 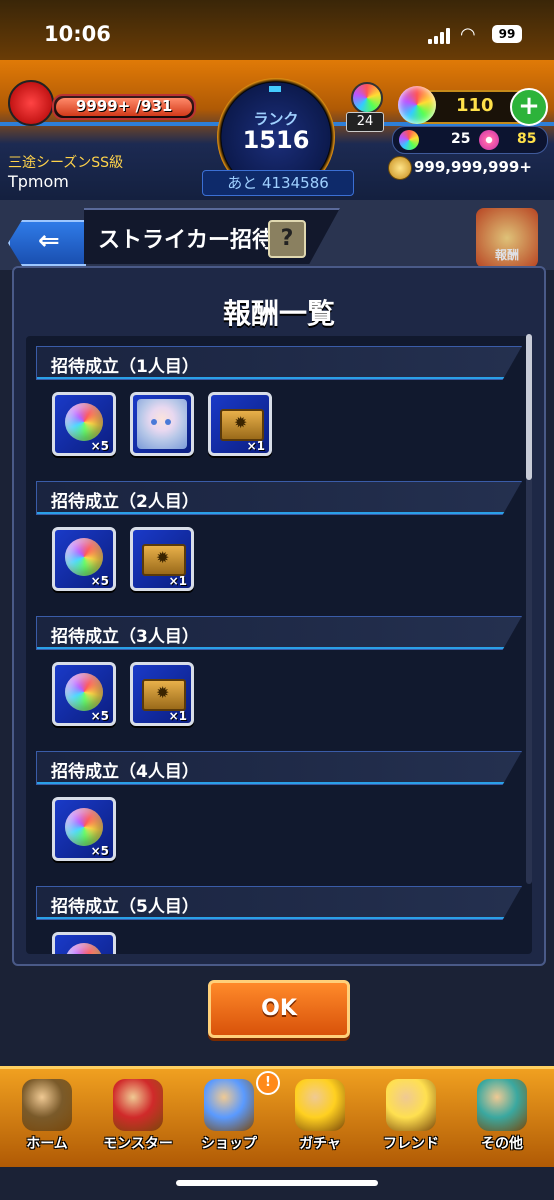 I want to click on section-header: 招待成立（1人目）, so click(x=279, y=363).